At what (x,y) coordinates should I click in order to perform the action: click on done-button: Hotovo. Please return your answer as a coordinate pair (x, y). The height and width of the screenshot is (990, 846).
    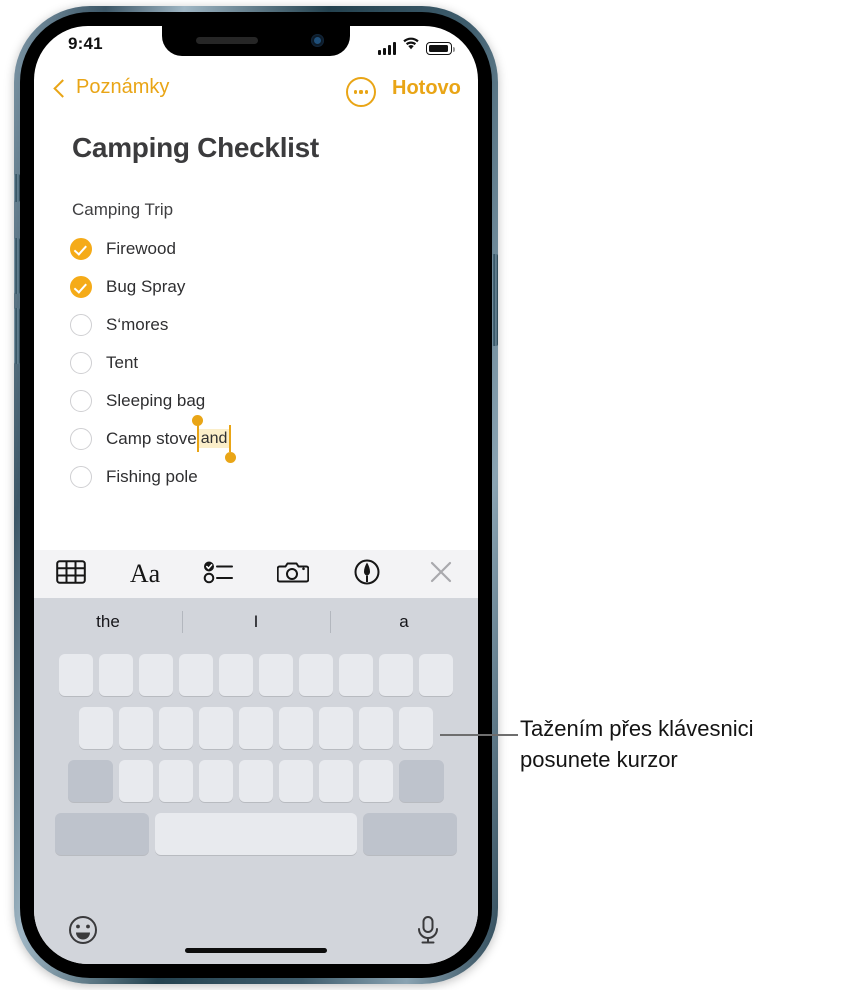
    Looking at the image, I should click on (426, 88).